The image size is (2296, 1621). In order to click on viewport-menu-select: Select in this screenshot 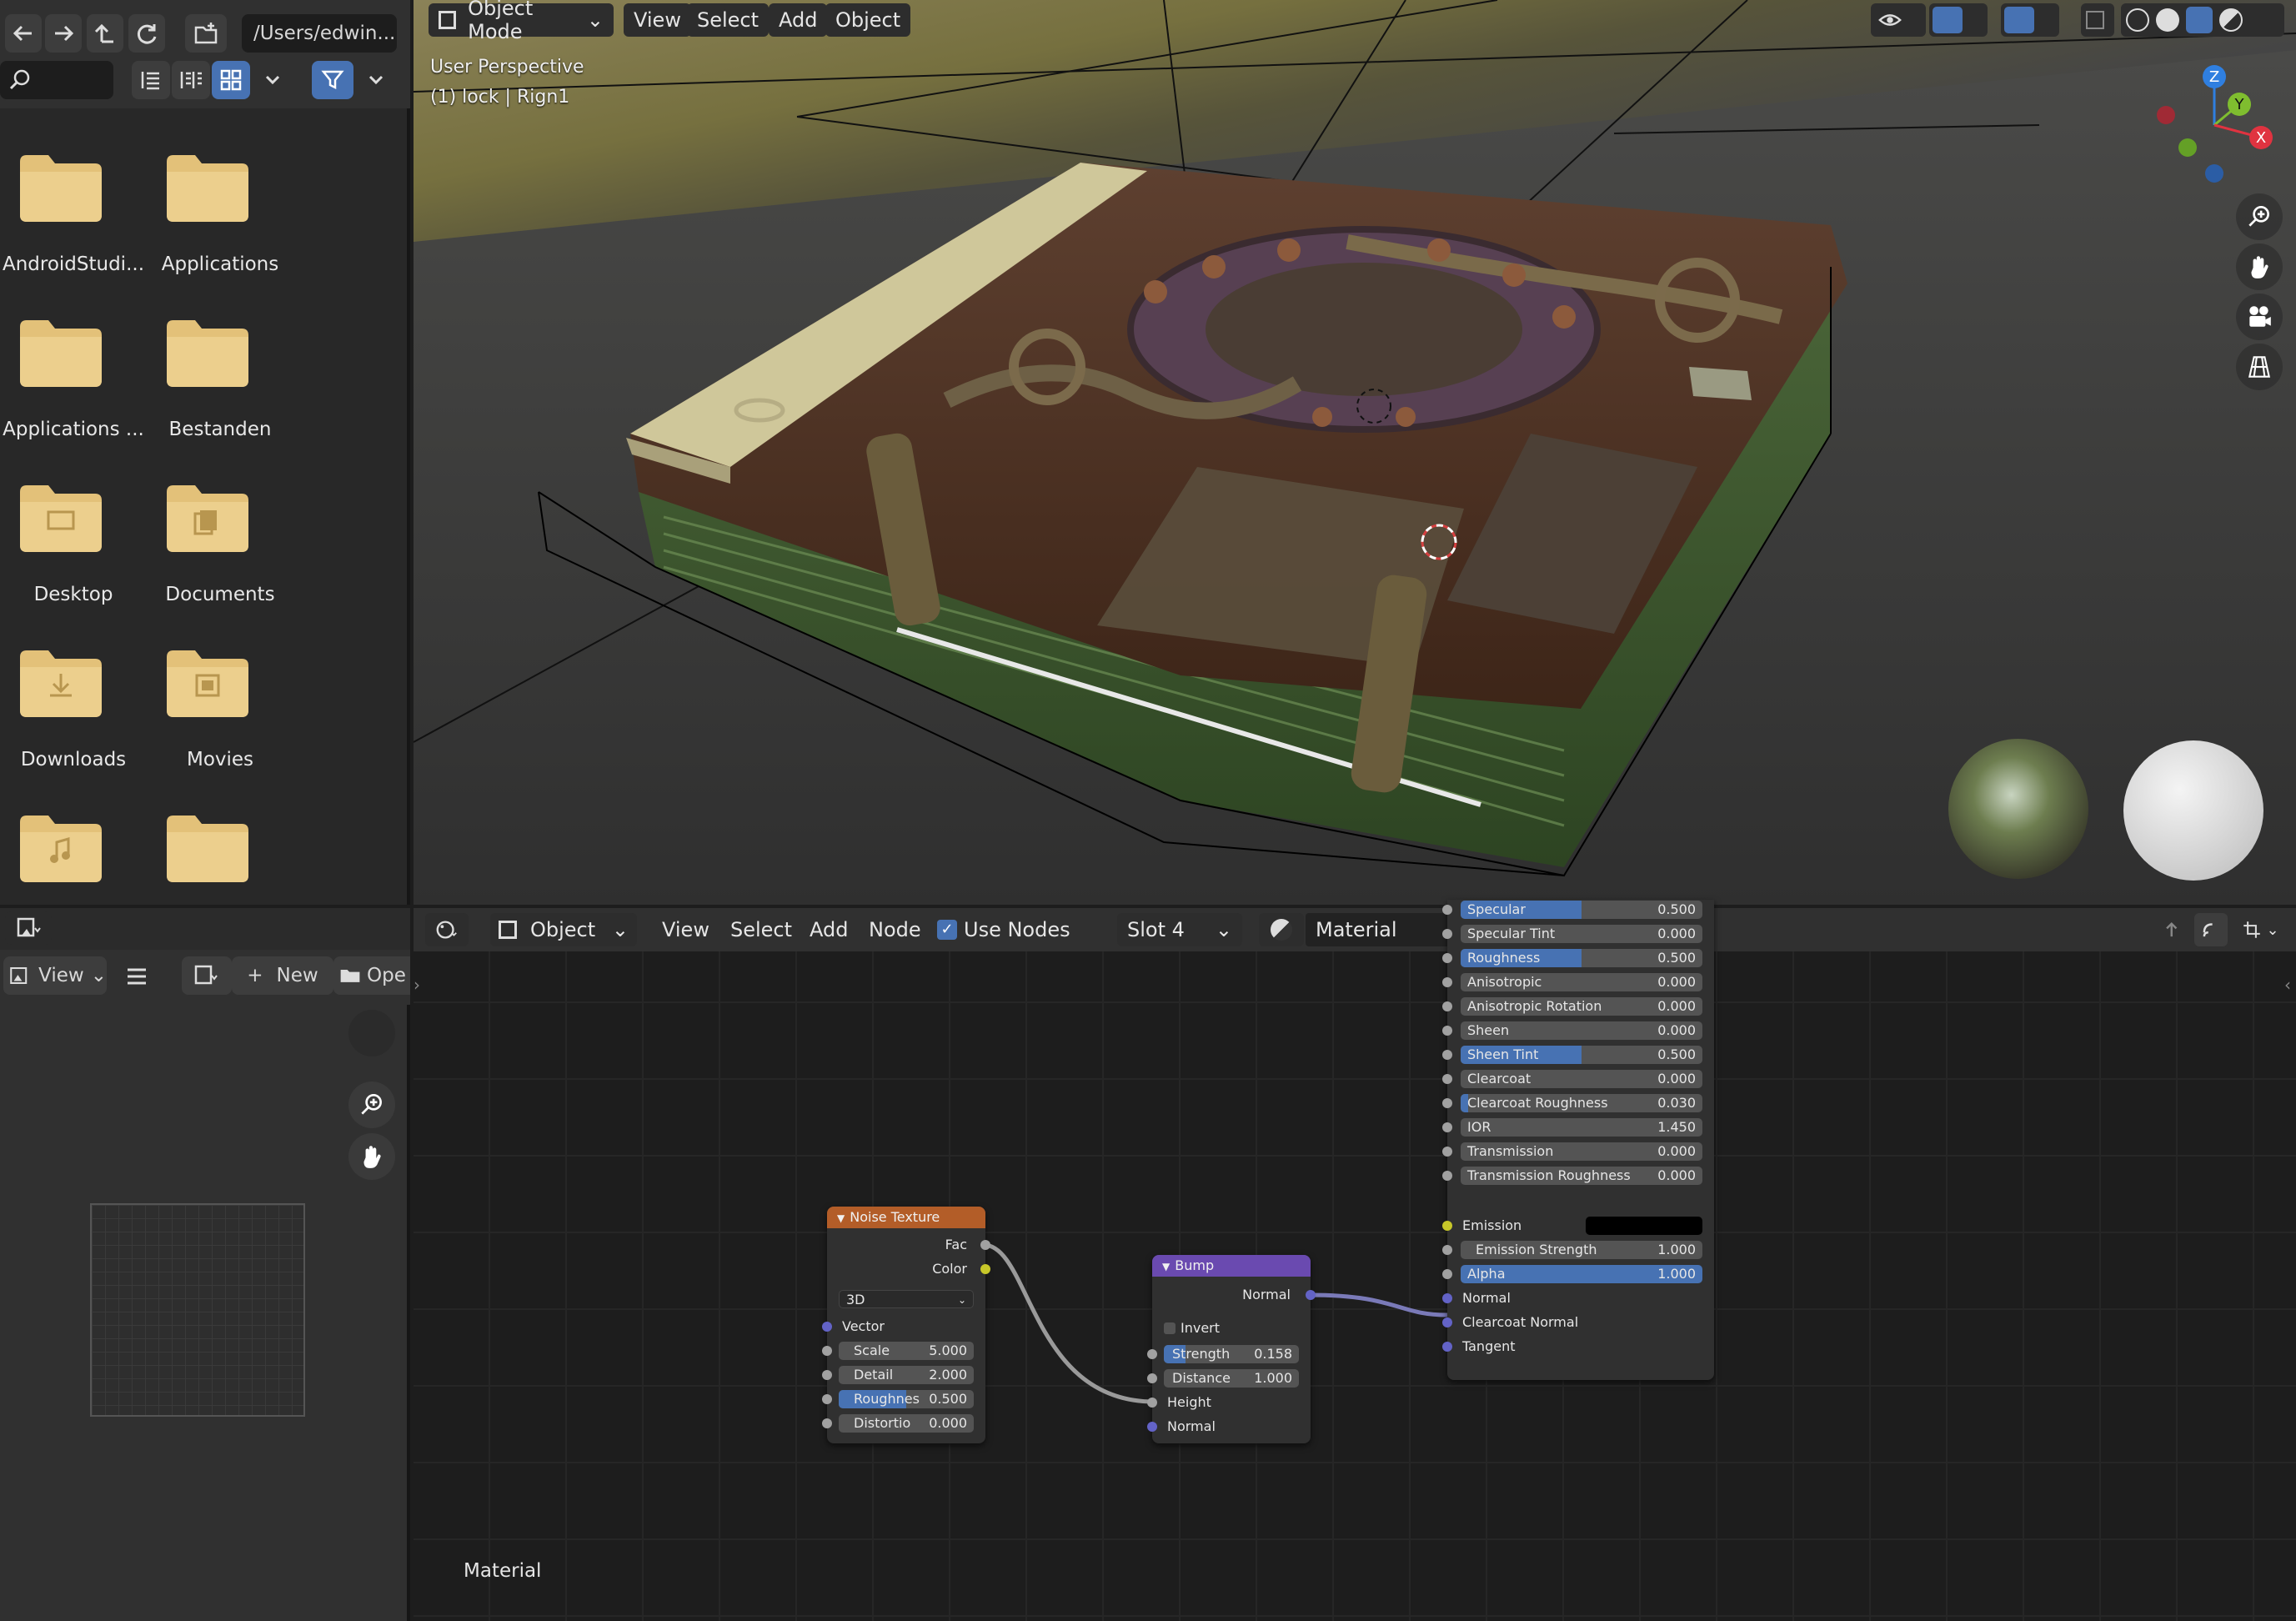, I will do `click(728, 20)`.